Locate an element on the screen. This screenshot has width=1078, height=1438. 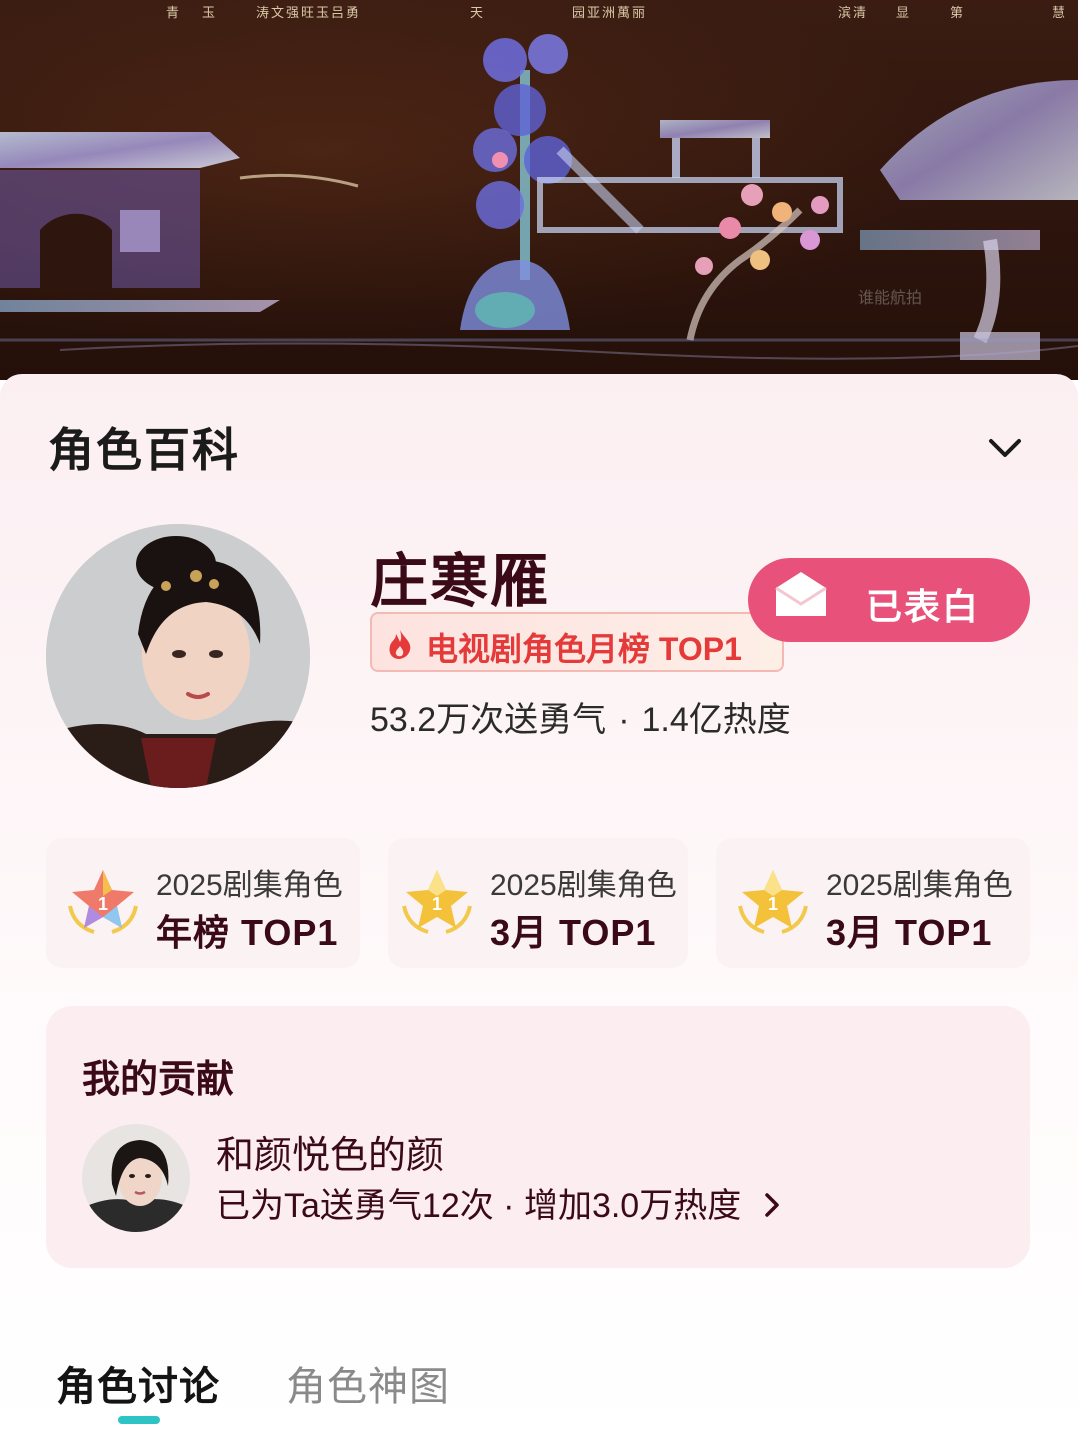
user-avatar is located at coordinates (136, 1178).